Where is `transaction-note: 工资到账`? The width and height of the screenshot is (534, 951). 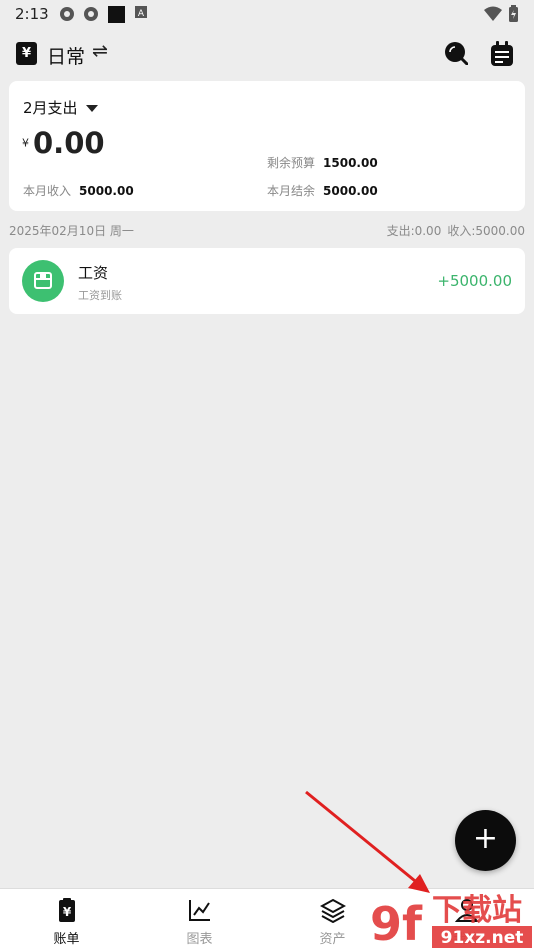 transaction-note: 工资到账 is located at coordinates (100, 295).